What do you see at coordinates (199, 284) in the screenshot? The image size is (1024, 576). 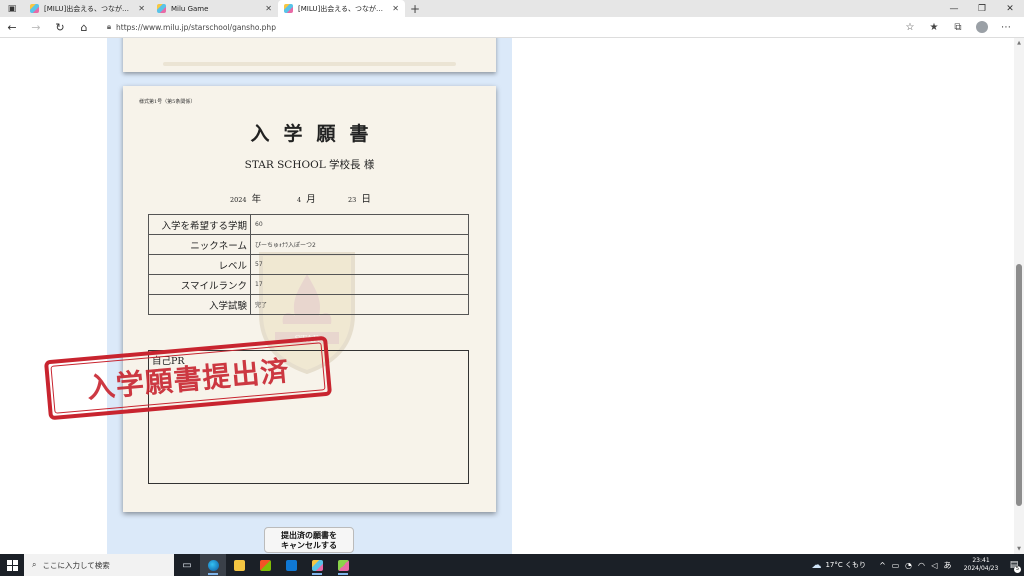 I see `row-label: スマイルランク` at bounding box center [199, 284].